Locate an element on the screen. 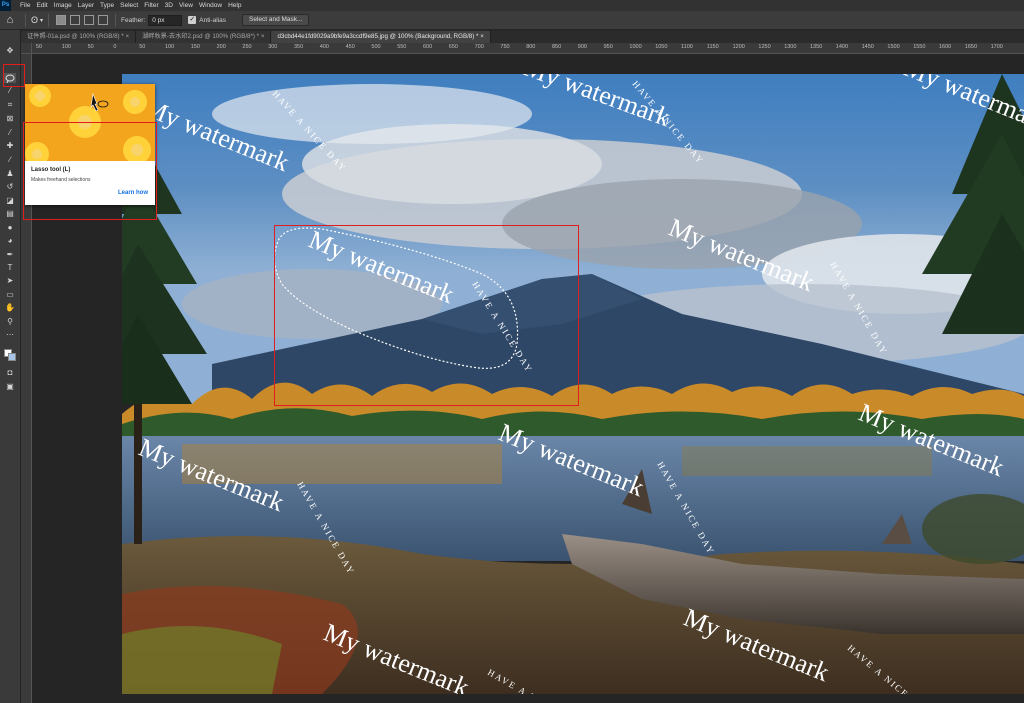 The width and height of the screenshot is (1024, 703). watermark-side-text is located at coordinates (10, 646).